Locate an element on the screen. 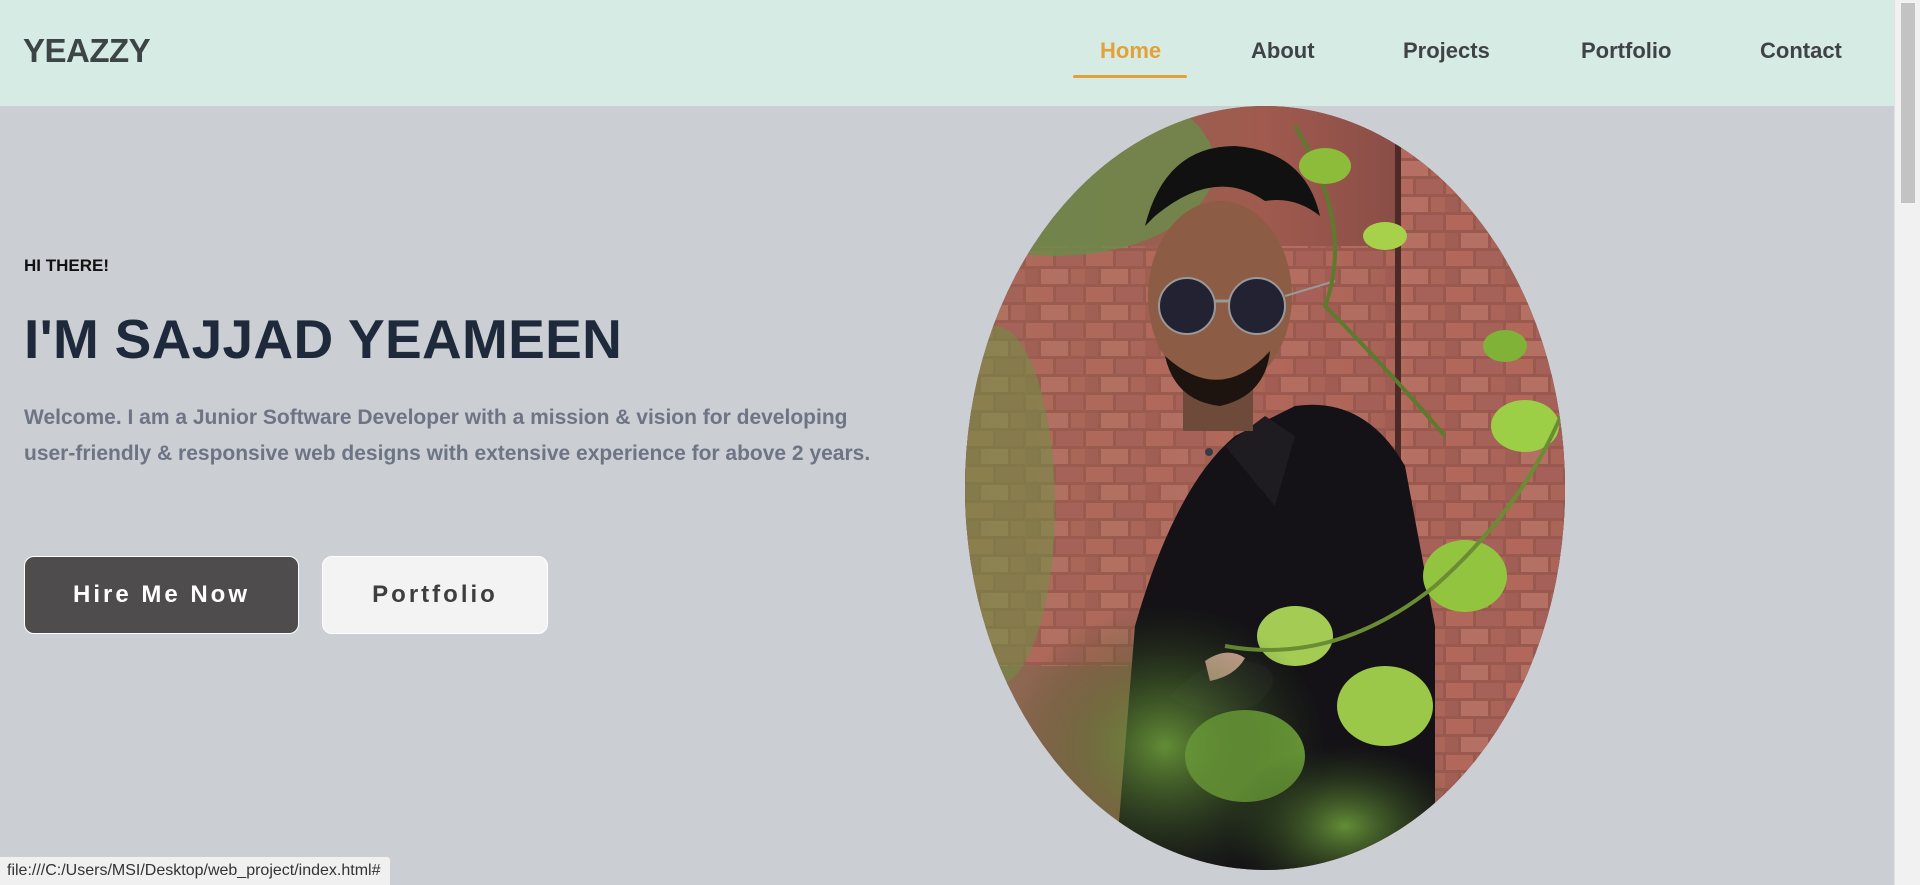  nav-about-link: About is located at coordinates (1283, 51).